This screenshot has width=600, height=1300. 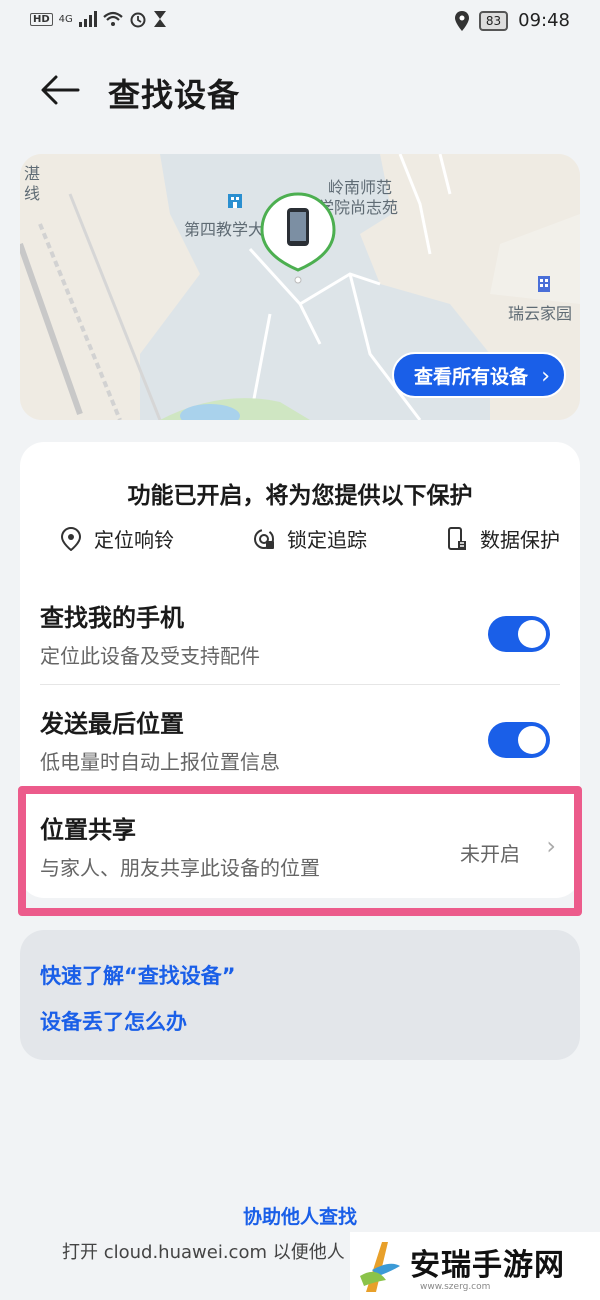 I want to click on data-protect-icon, so click(x=457, y=538).